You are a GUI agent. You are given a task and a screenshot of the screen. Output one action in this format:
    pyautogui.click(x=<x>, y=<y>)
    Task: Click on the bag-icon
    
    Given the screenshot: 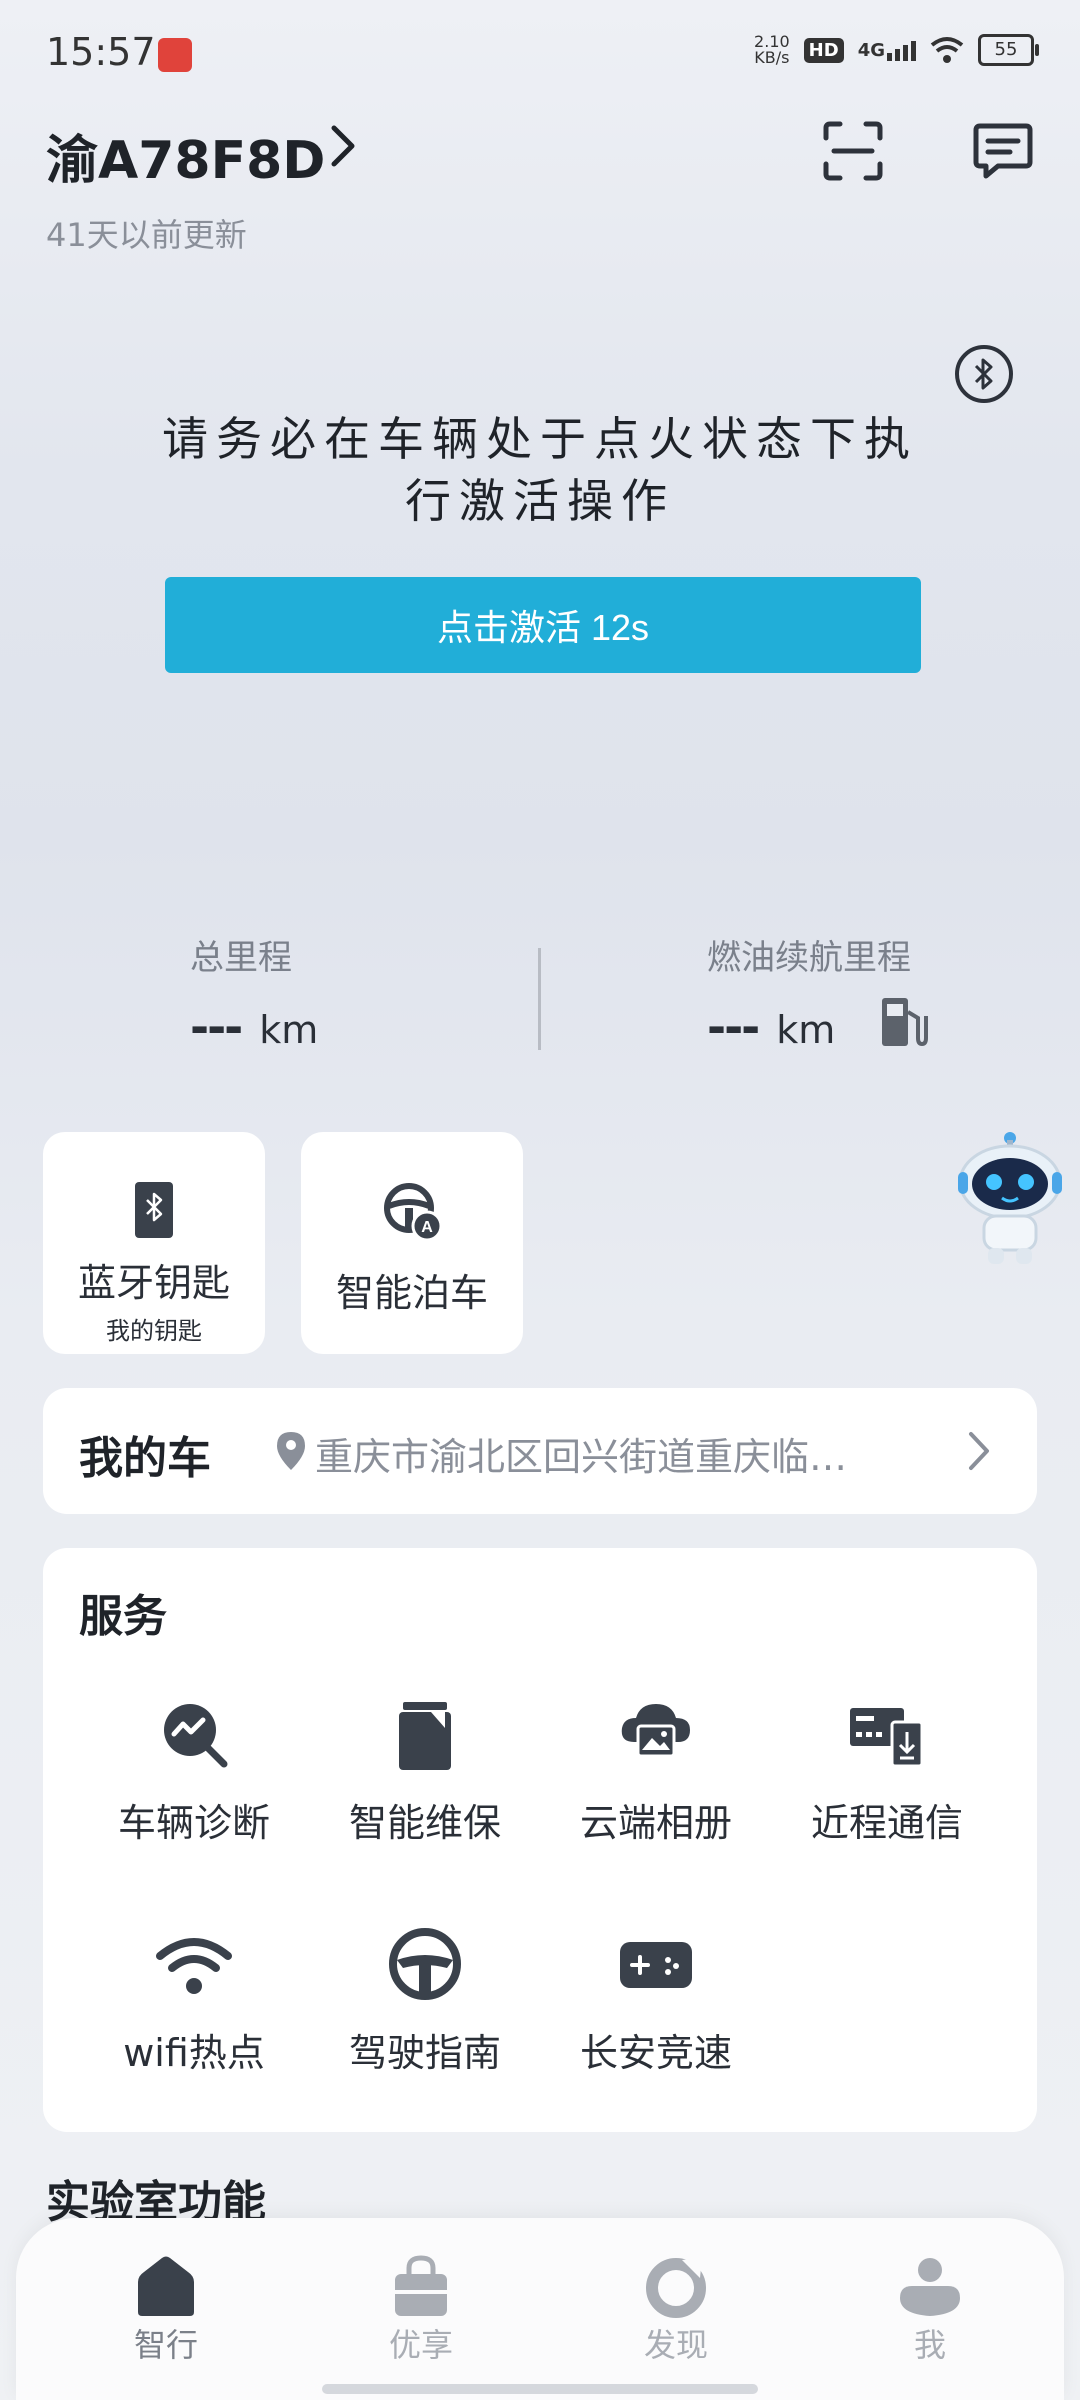 What is the action you would take?
    pyautogui.click(x=421, y=2285)
    